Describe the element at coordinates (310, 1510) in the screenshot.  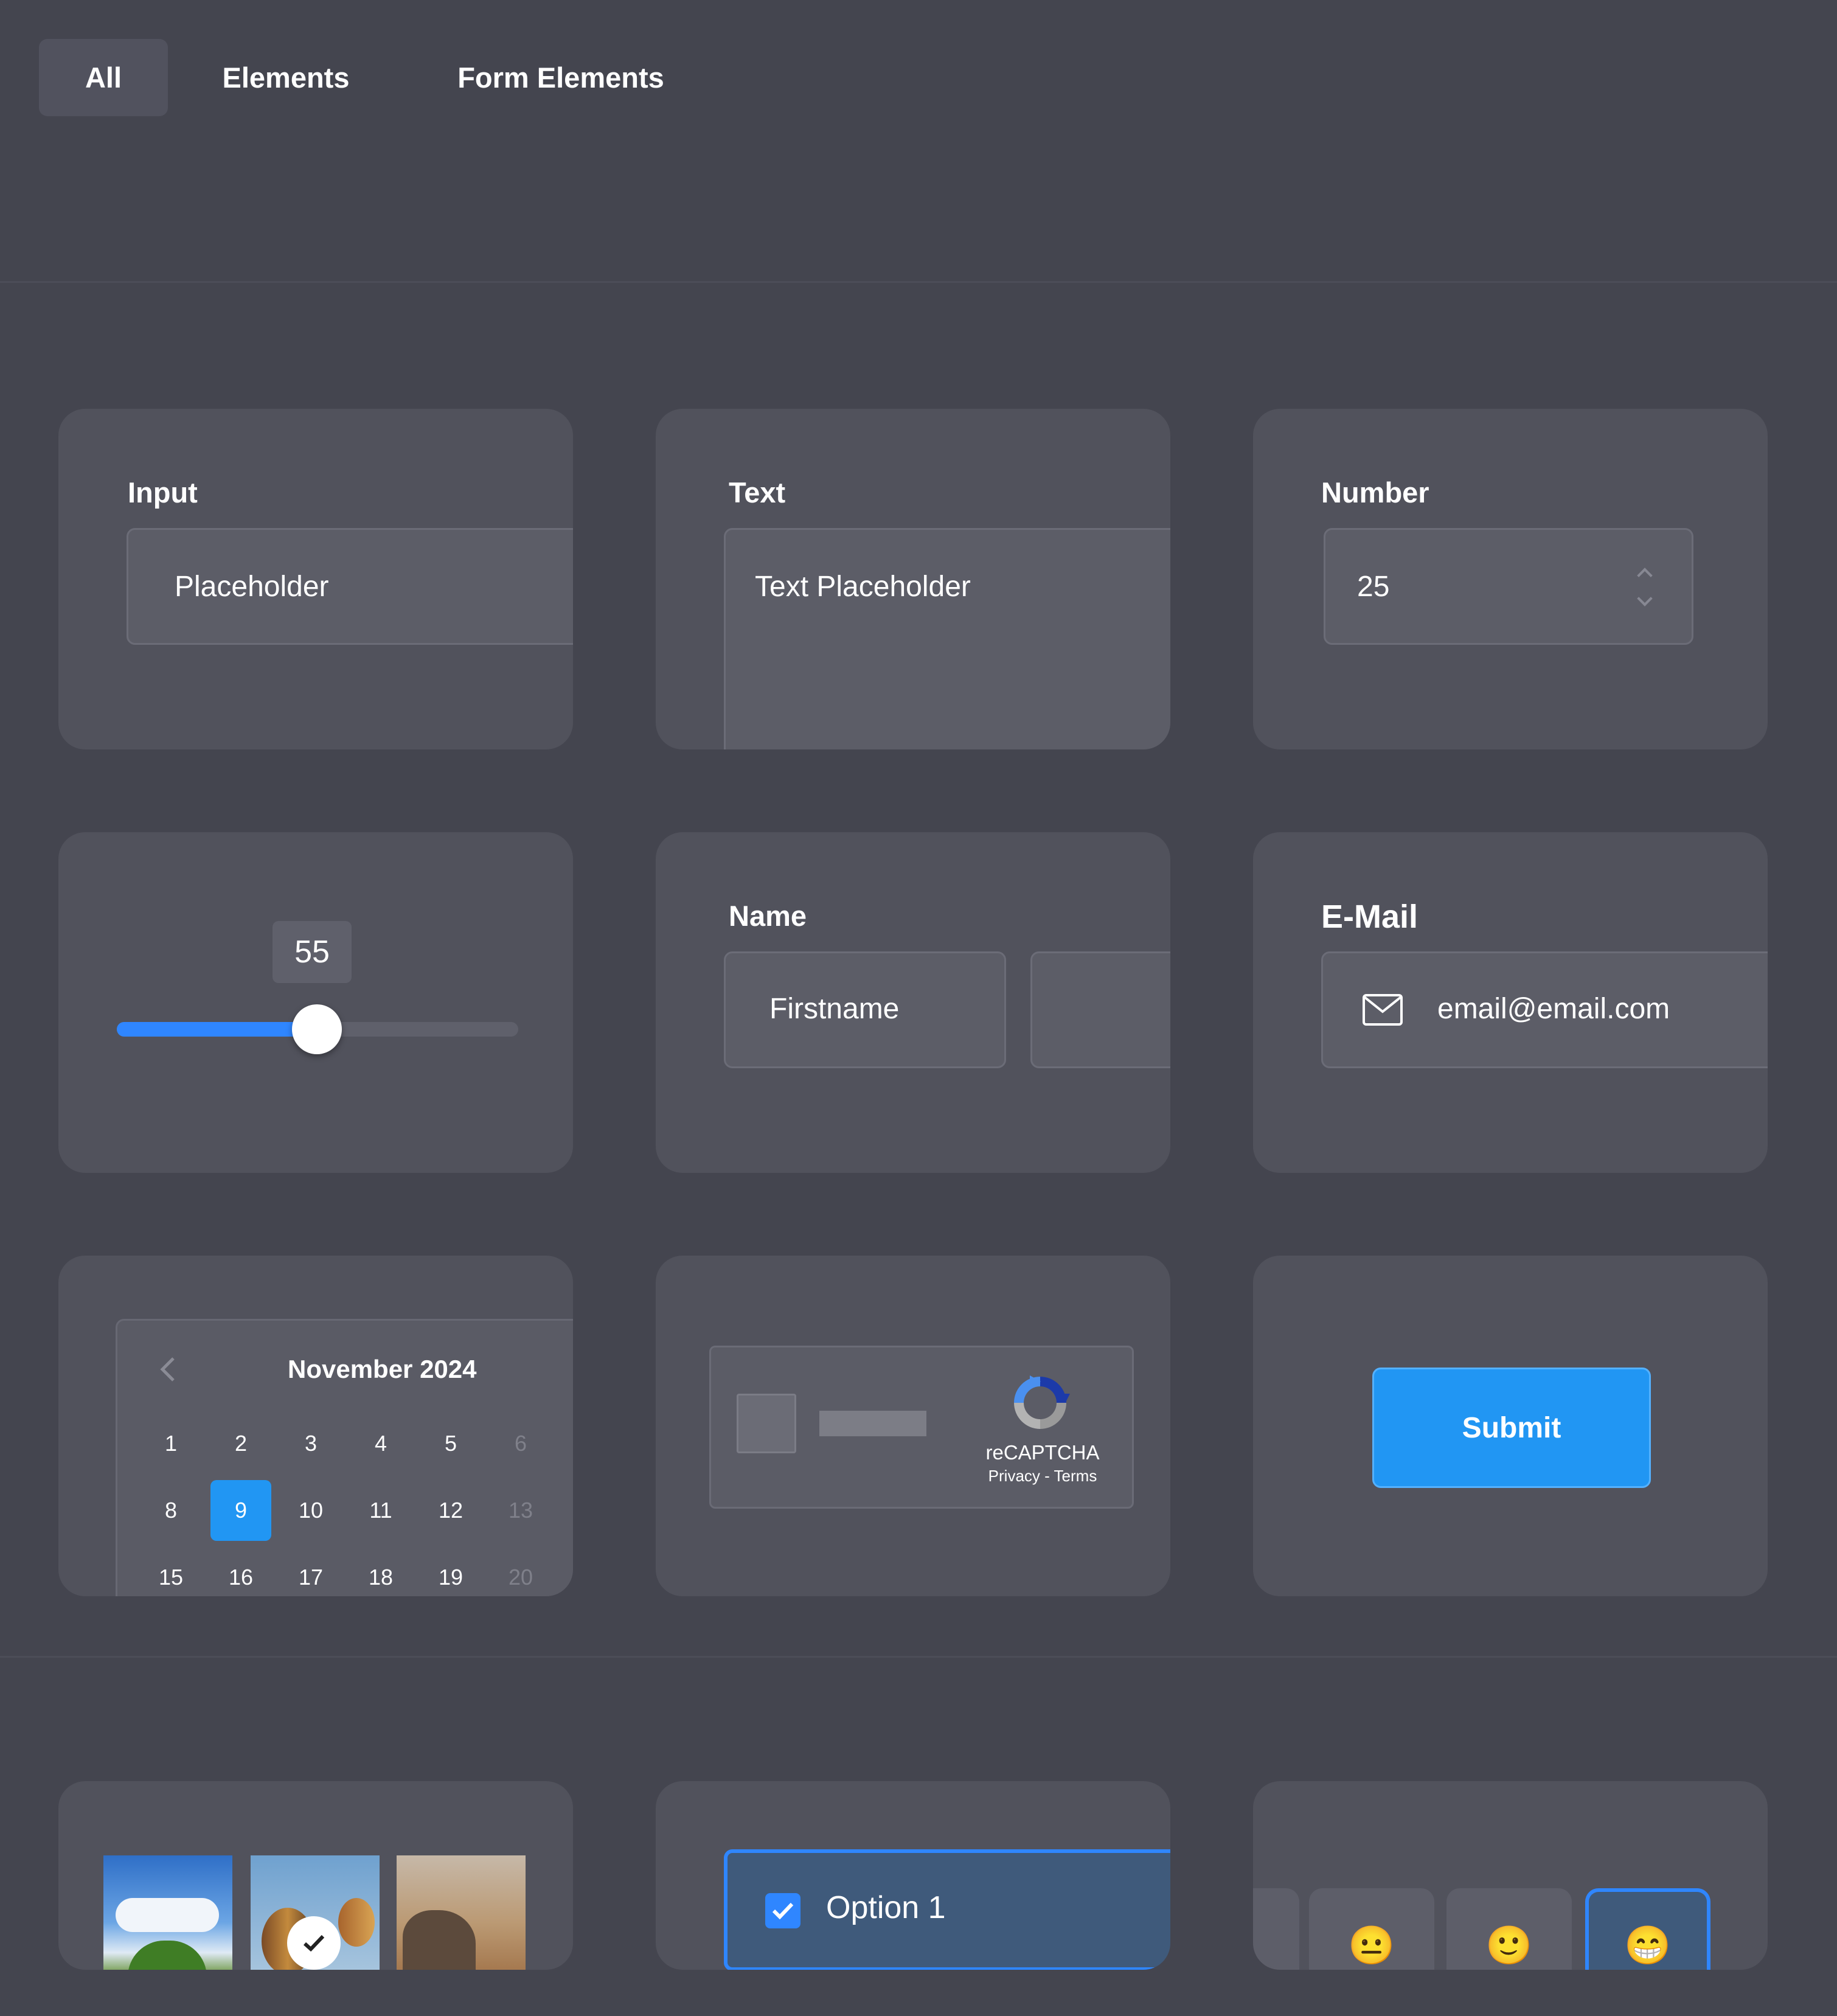
I see `calendar-day: 10` at that location.